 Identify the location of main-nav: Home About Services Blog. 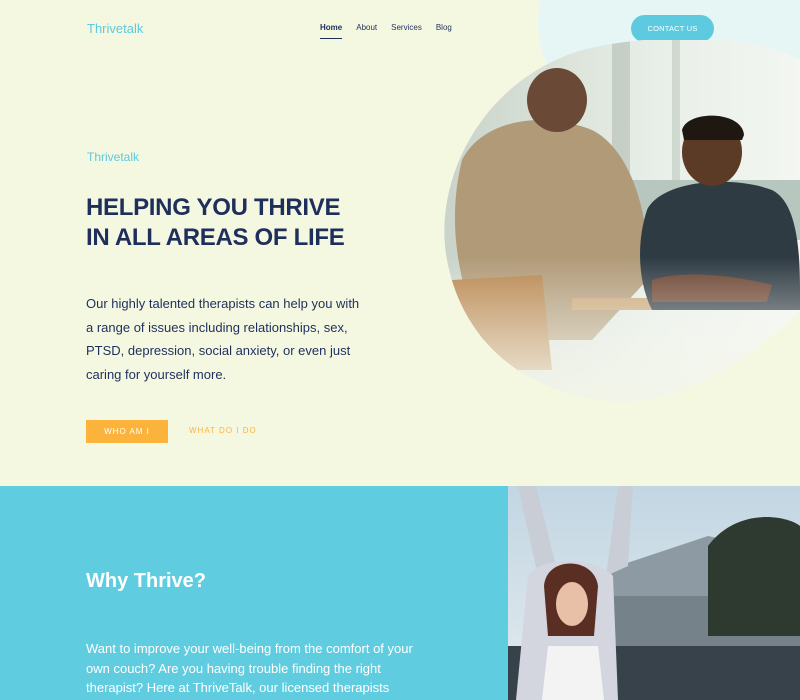
(386, 31).